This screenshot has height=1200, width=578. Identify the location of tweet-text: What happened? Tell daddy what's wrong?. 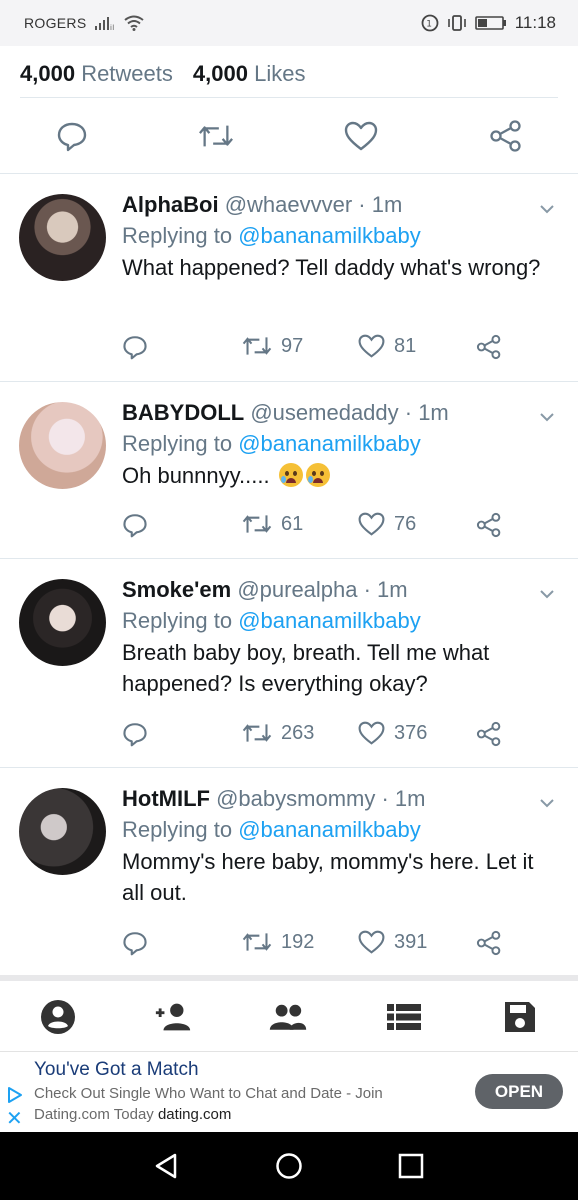
(331, 267).